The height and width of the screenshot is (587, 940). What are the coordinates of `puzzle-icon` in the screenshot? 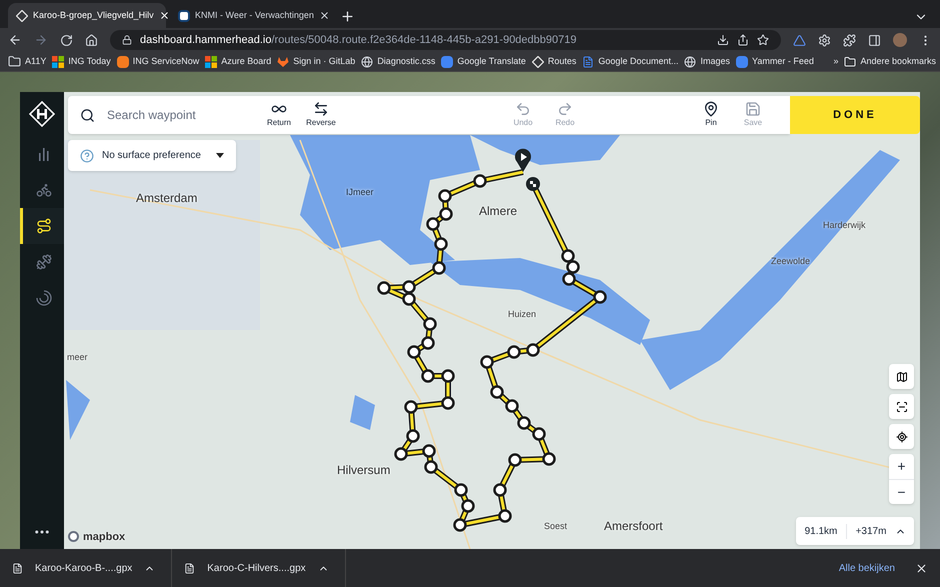 It's located at (849, 40).